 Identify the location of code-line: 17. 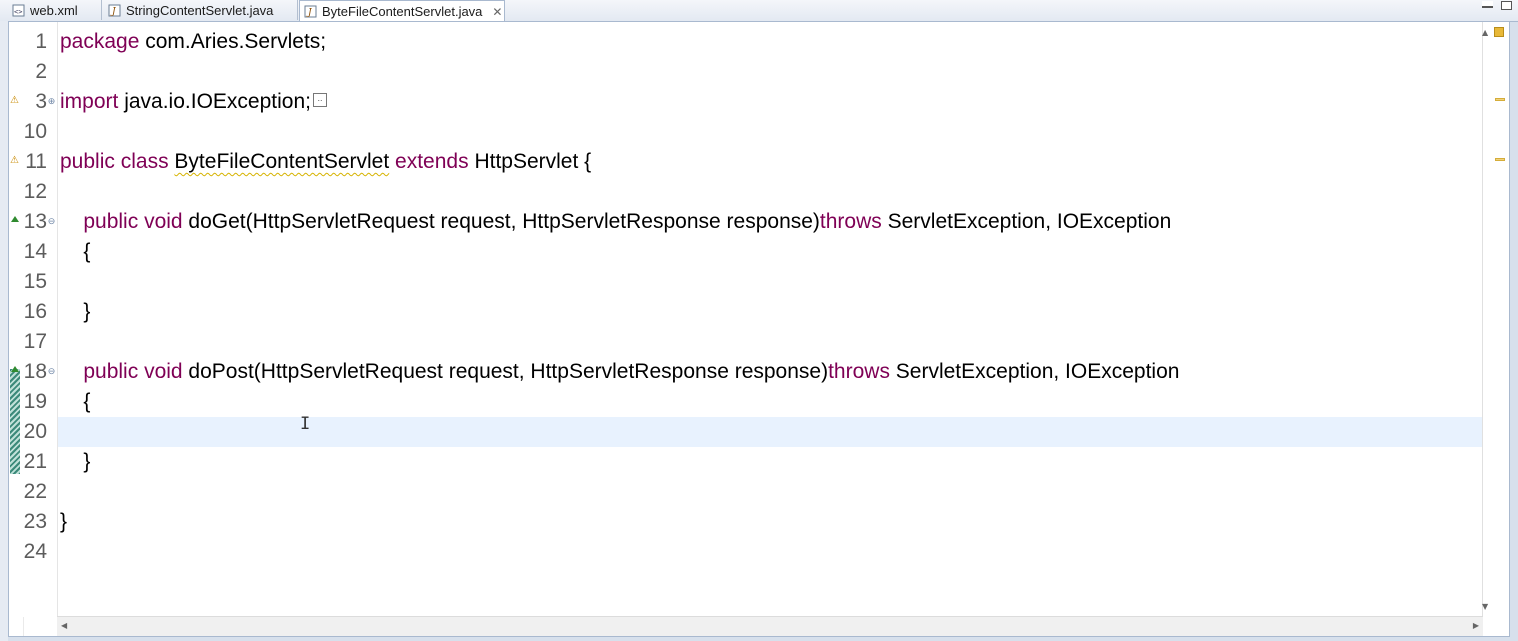
(746, 342).